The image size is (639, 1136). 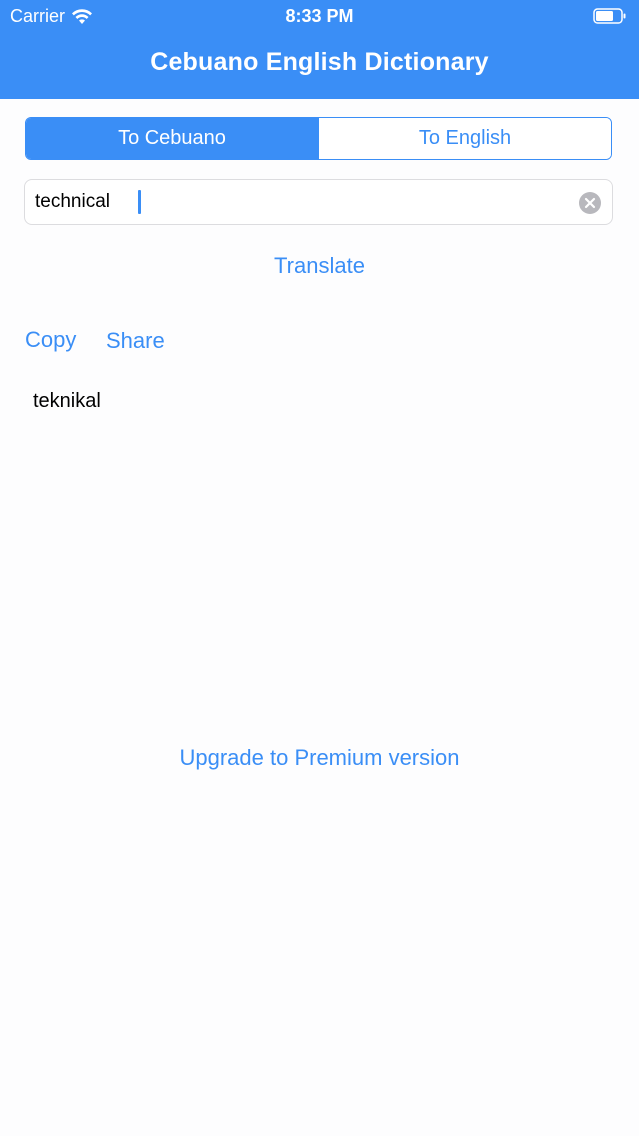 I want to click on copy-button: Copy, so click(x=50, y=340).